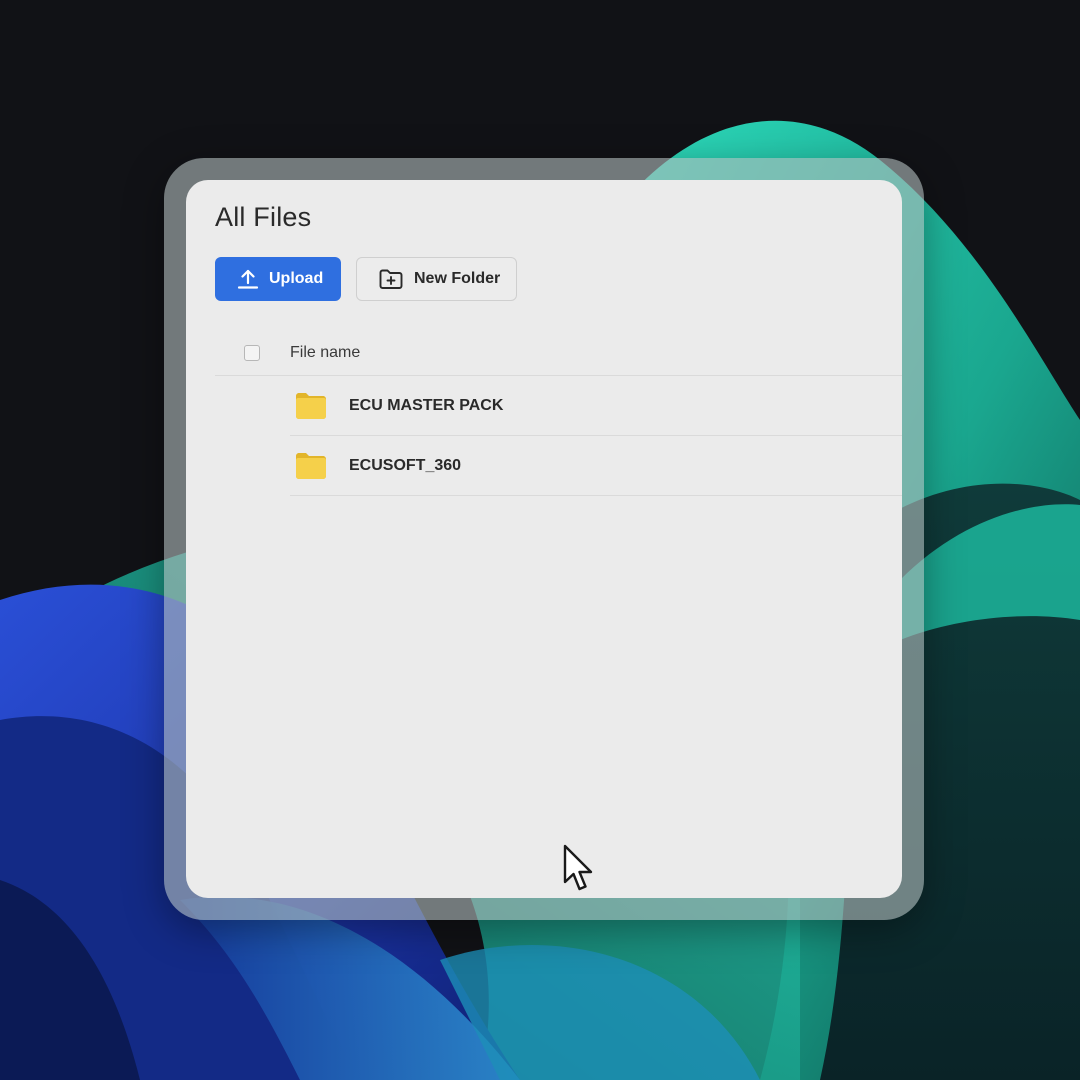  What do you see at coordinates (426, 405) in the screenshot?
I see `file-name: ECU MASTER PACK` at bounding box center [426, 405].